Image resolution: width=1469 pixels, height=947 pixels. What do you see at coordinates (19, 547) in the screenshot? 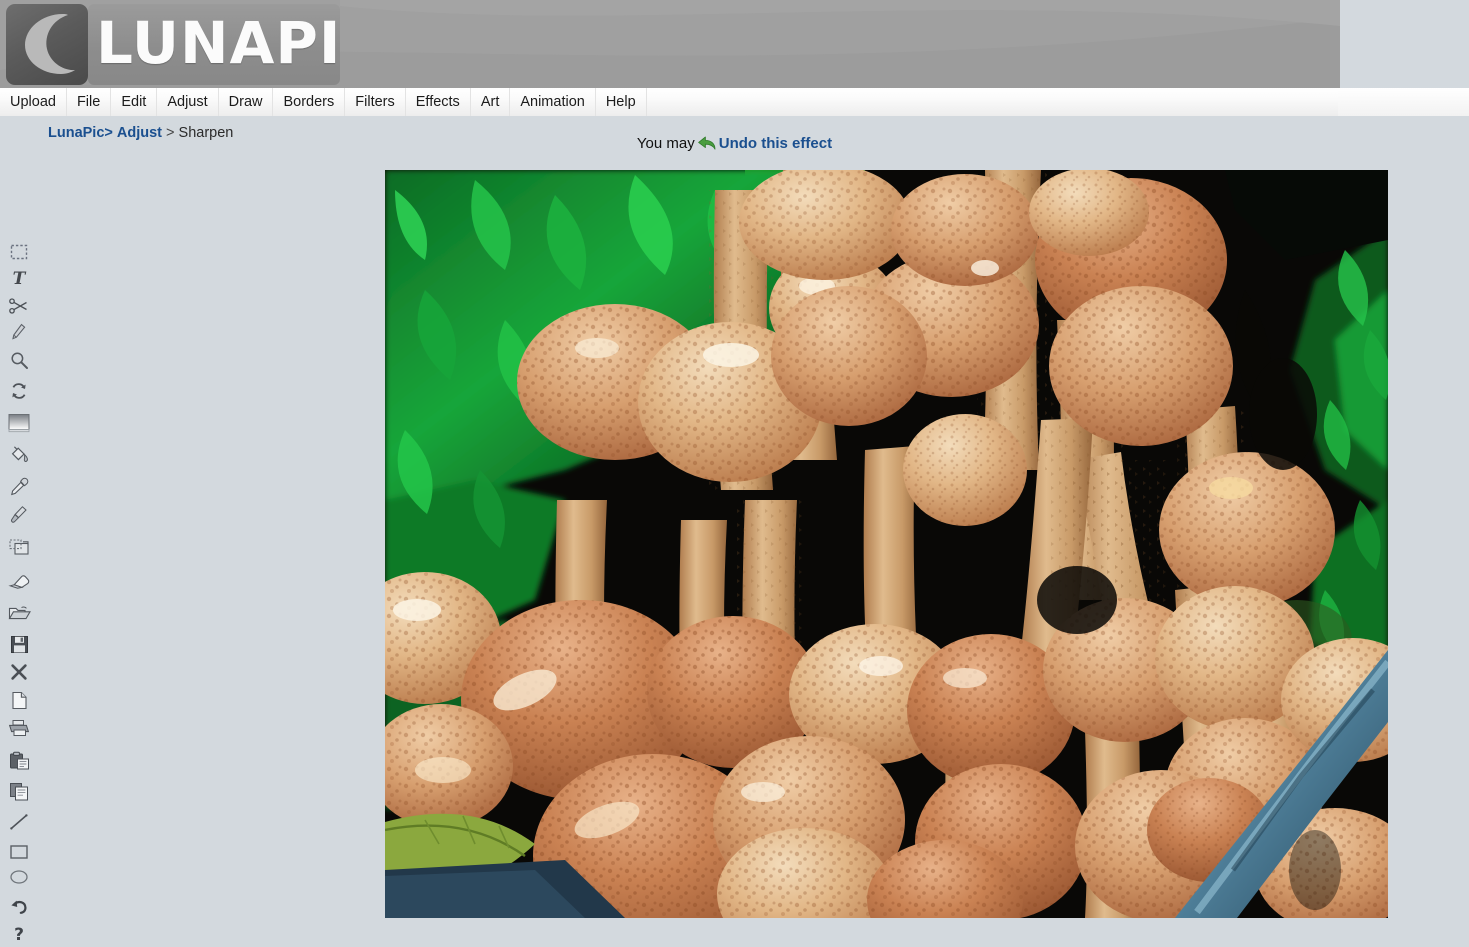
I see `crop-transform-icon` at bounding box center [19, 547].